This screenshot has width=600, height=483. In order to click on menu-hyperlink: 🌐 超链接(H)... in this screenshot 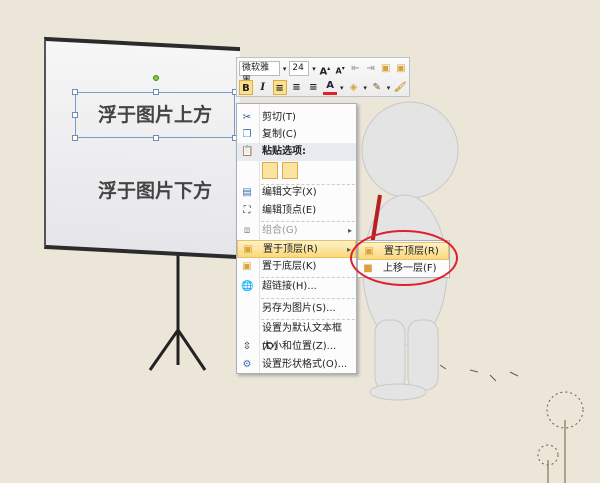, I will do `click(296, 287)`.